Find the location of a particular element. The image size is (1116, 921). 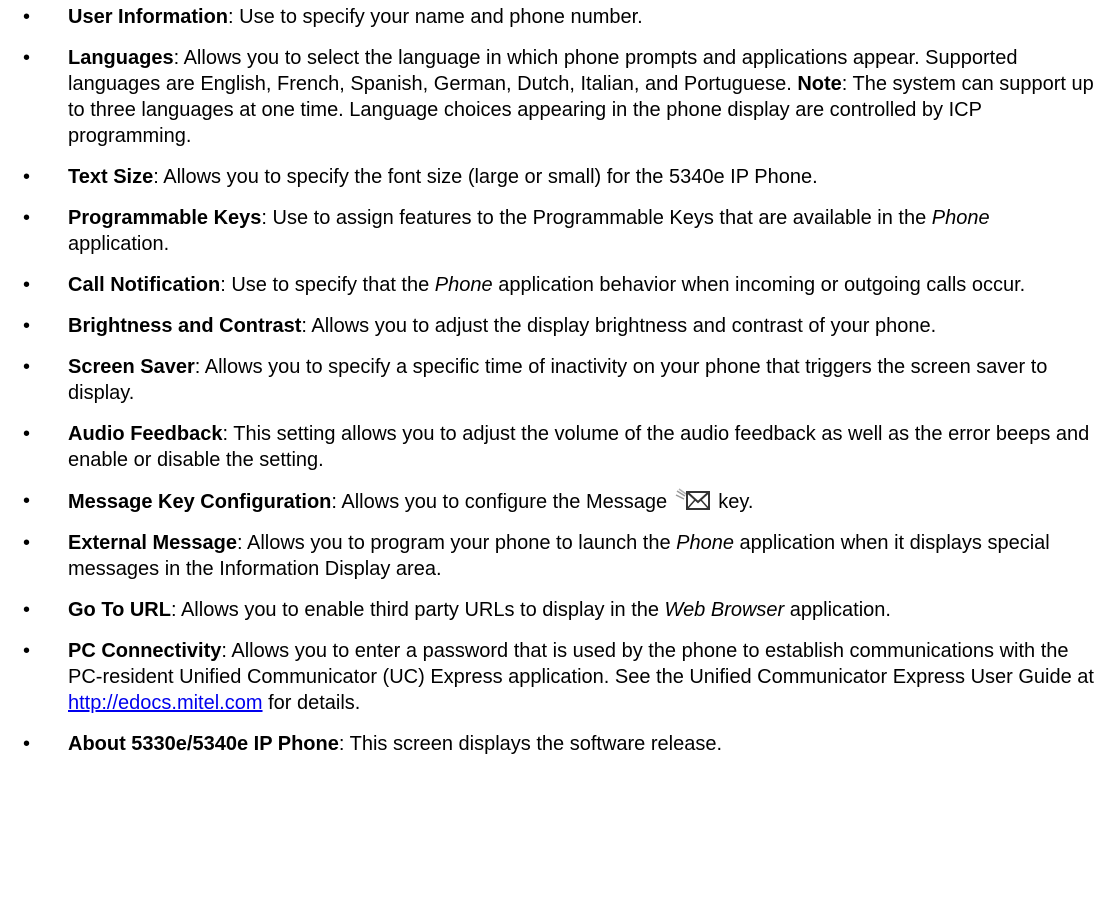

message-envelope-icon is located at coordinates (693, 500).